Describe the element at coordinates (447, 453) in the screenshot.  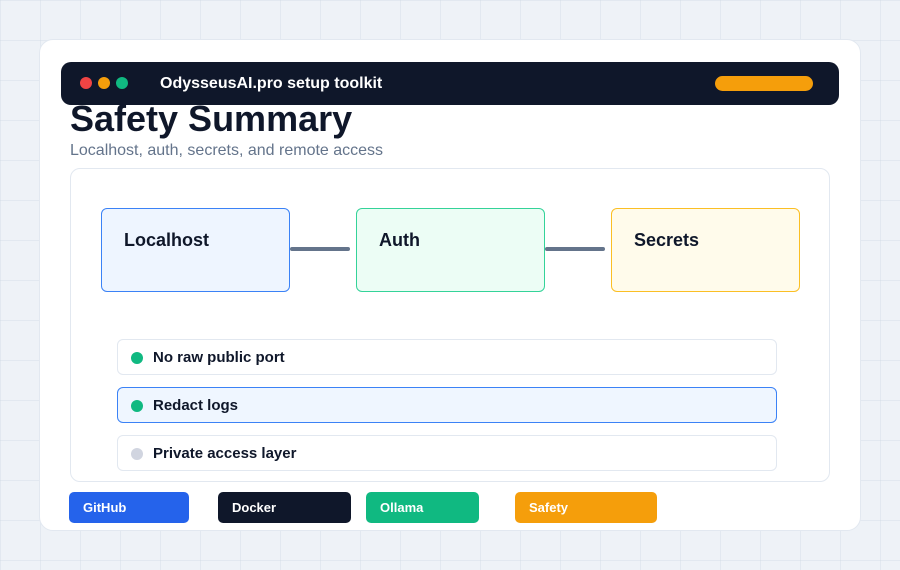
I see `checklist-item-private-access-layer: Private access layer` at that location.